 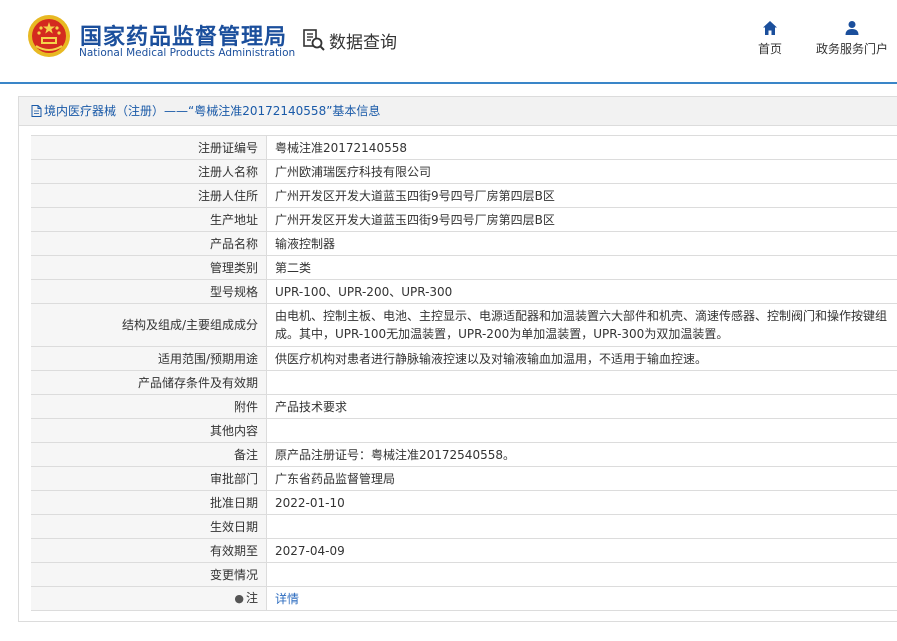 What do you see at coordinates (149, 454) in the screenshot?
I see `row-label: 备注` at bounding box center [149, 454].